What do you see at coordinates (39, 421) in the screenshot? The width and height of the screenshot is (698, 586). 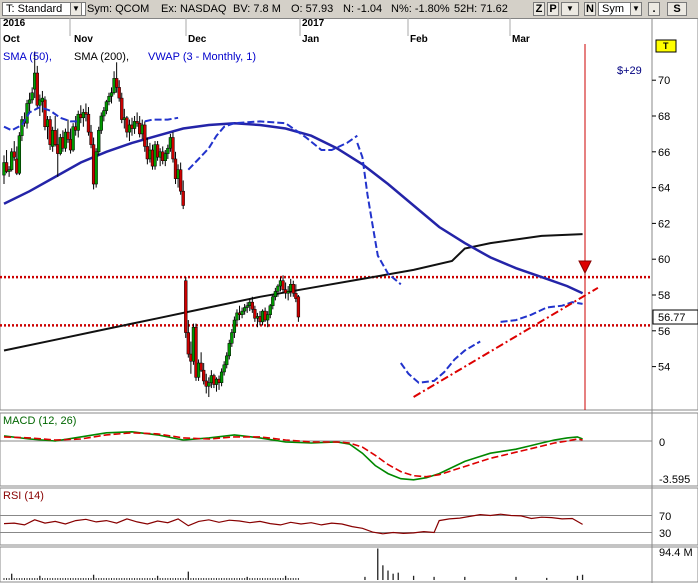 I see `macd-label: MACD (12, 26)` at bounding box center [39, 421].